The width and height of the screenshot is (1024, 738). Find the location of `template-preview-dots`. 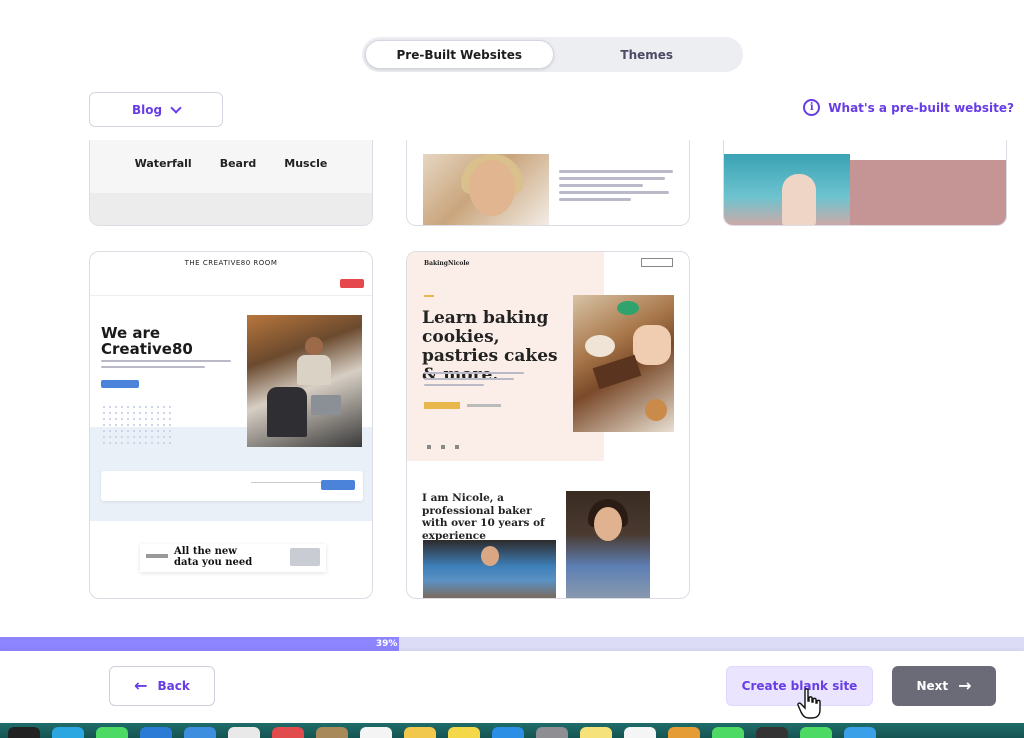

template-preview-dots is located at coordinates (138, 425).